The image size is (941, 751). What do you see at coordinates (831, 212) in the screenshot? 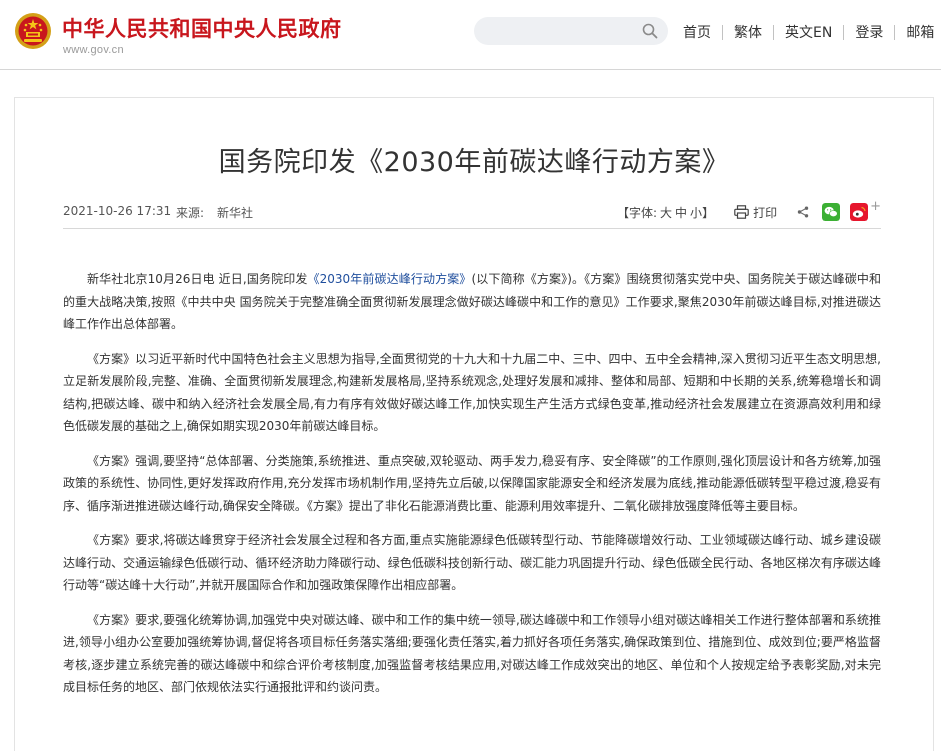
I see `wechat-icon` at bounding box center [831, 212].